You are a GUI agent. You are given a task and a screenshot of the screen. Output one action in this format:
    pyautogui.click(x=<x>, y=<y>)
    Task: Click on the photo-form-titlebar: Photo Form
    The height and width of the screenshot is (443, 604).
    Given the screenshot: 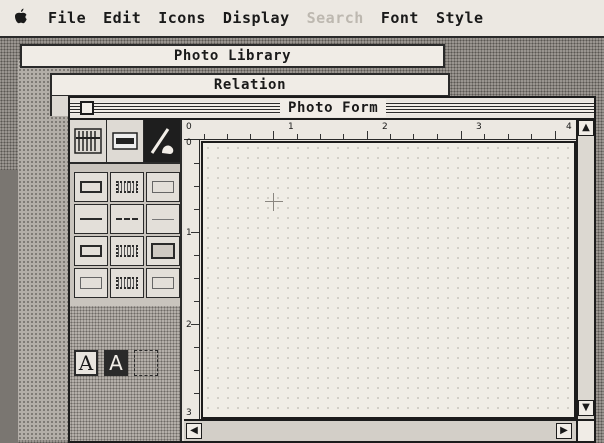 What is the action you would take?
    pyautogui.click(x=332, y=109)
    